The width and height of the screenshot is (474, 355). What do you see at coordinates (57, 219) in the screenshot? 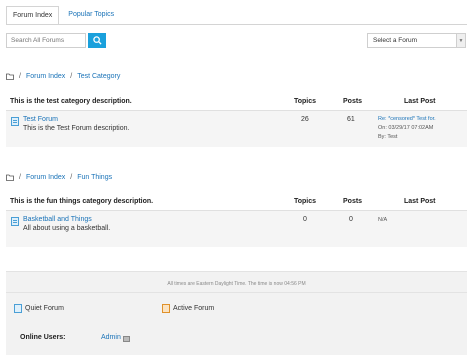
I see `forum-link: Basketball and Things` at bounding box center [57, 219].